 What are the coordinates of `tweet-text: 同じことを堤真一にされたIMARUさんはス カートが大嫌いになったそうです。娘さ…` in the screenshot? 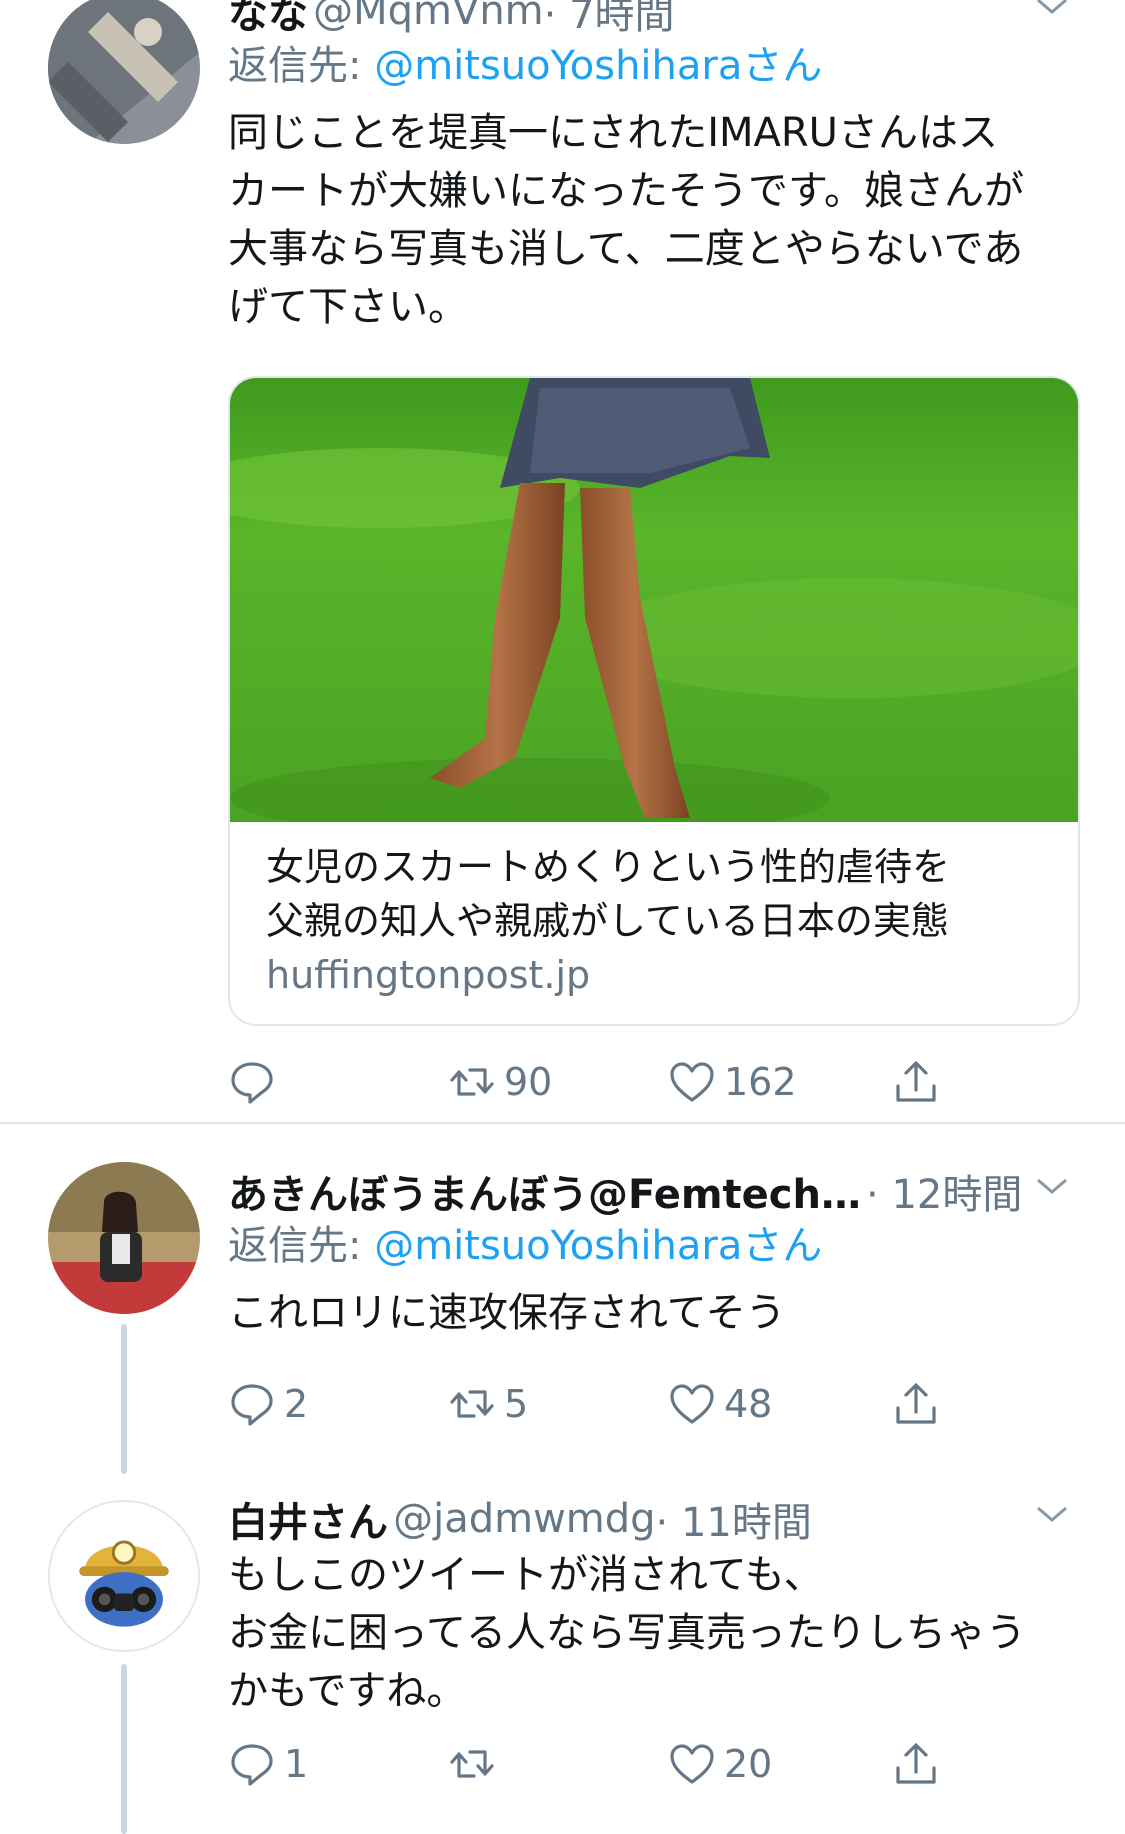 It's located at (626, 220).